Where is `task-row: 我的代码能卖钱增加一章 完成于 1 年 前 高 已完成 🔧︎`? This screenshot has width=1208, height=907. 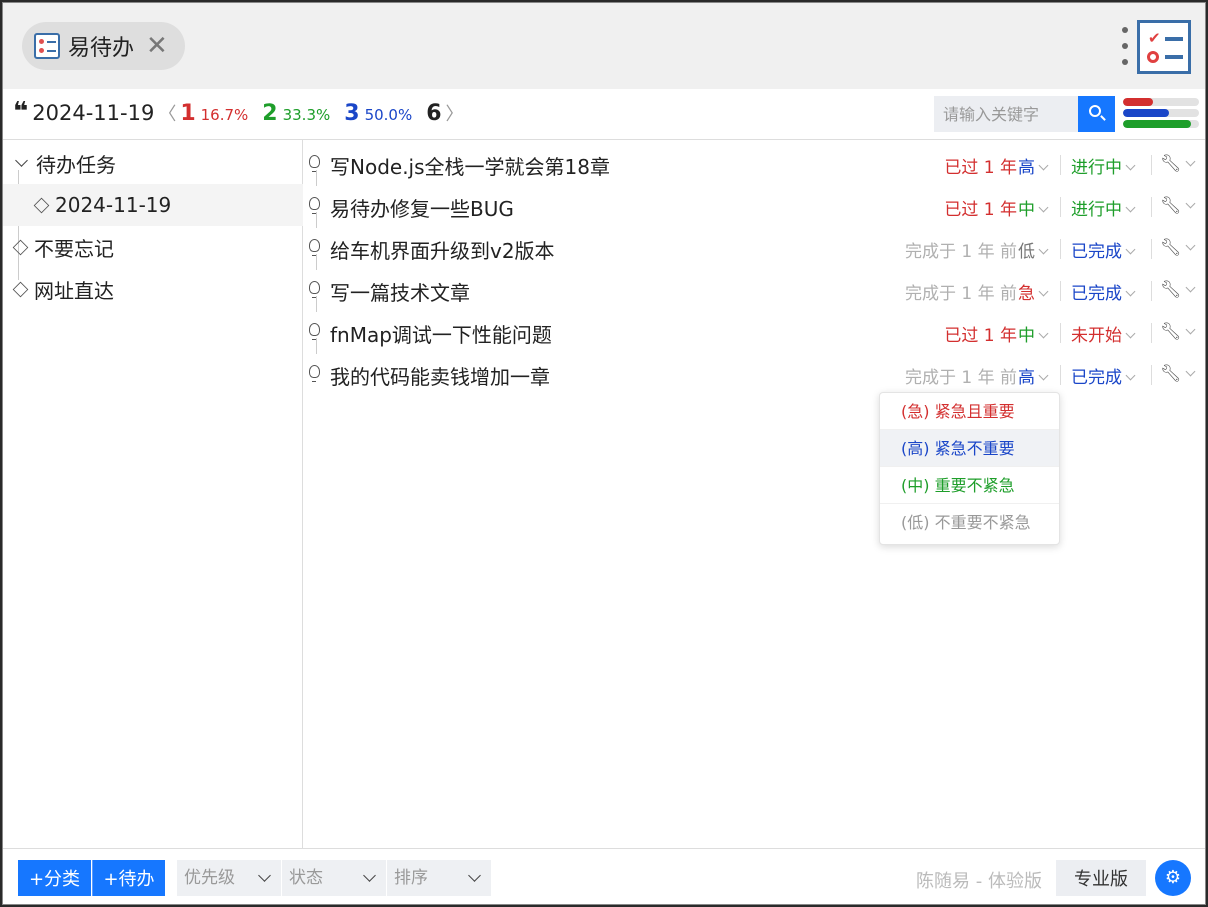
task-row: 我的代码能卖钱增加一章 完成于 1 年 前 高 已完成 🔧︎ is located at coordinates (754, 373).